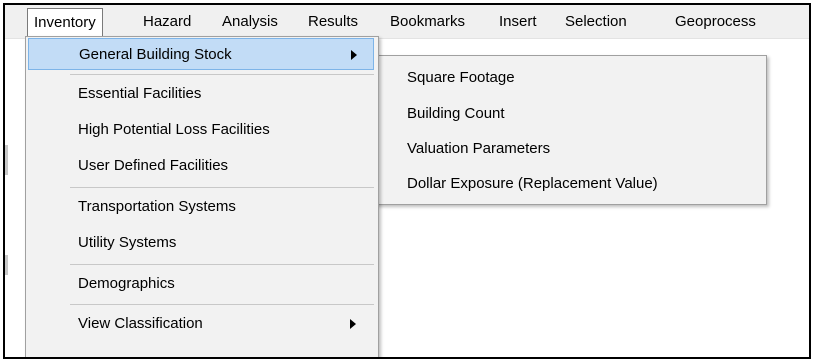  What do you see at coordinates (167, 22) in the screenshot?
I see `menubar-hazard: Hazard` at bounding box center [167, 22].